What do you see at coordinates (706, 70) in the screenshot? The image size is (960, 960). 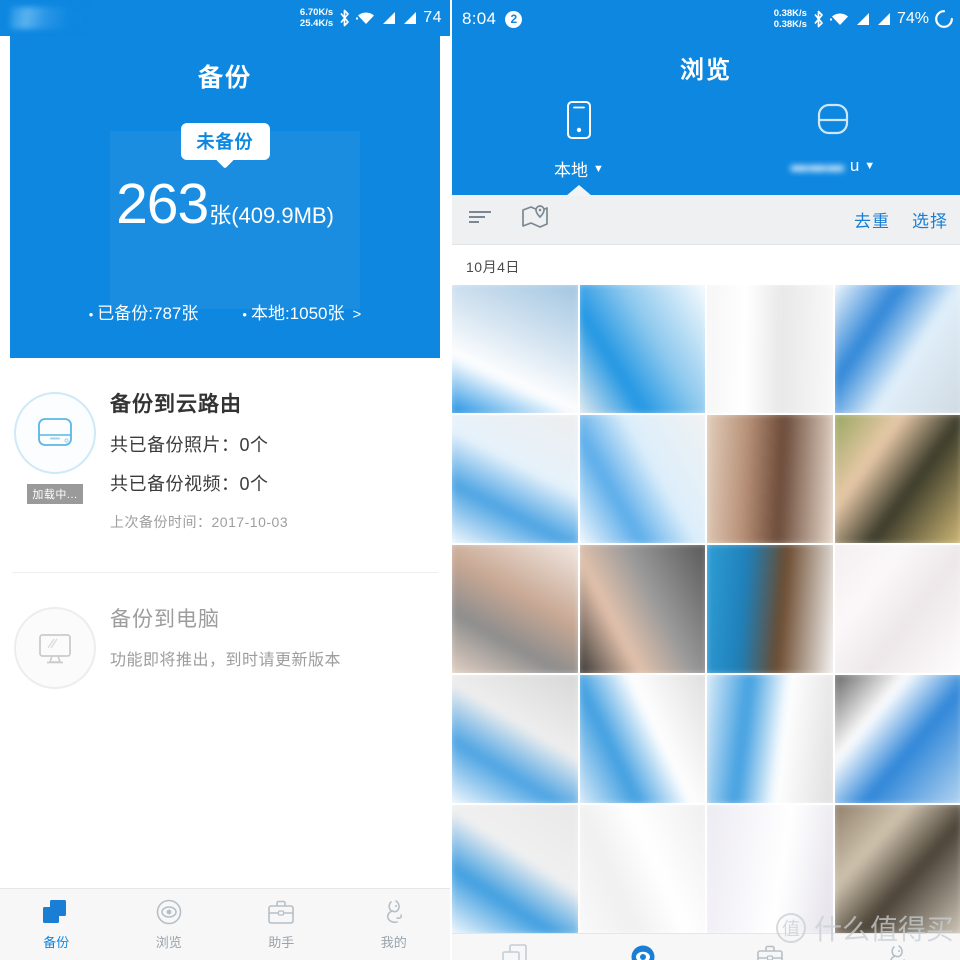 I see `page-title: 浏览` at bounding box center [706, 70].